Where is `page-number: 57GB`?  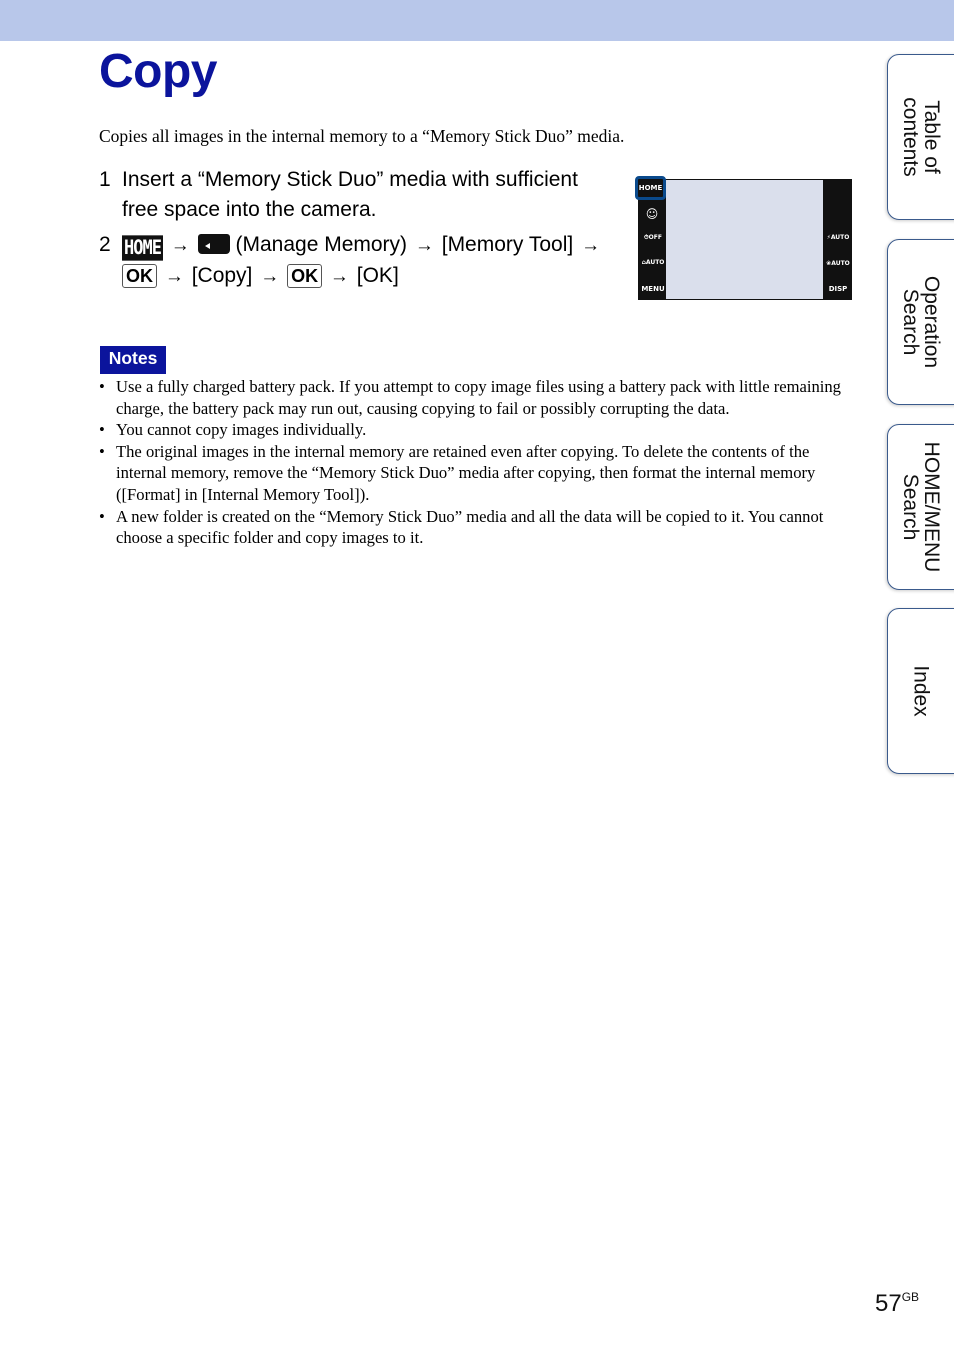 page-number: 57GB is located at coordinates (897, 1303).